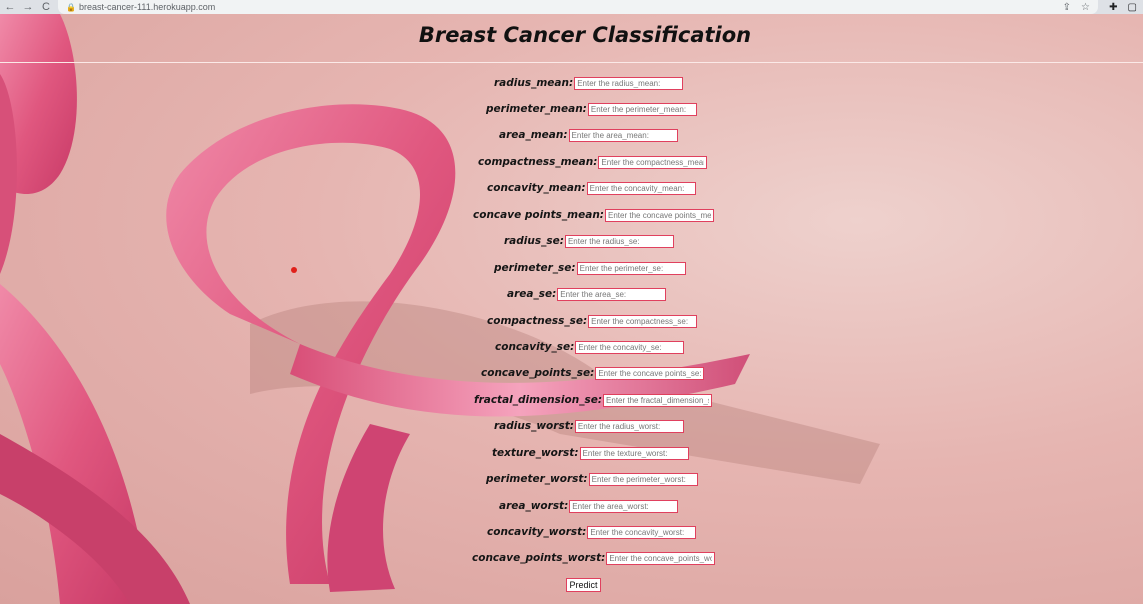 This screenshot has width=1143, height=604. What do you see at coordinates (624, 506) in the screenshot?
I see `area-worst-input` at bounding box center [624, 506].